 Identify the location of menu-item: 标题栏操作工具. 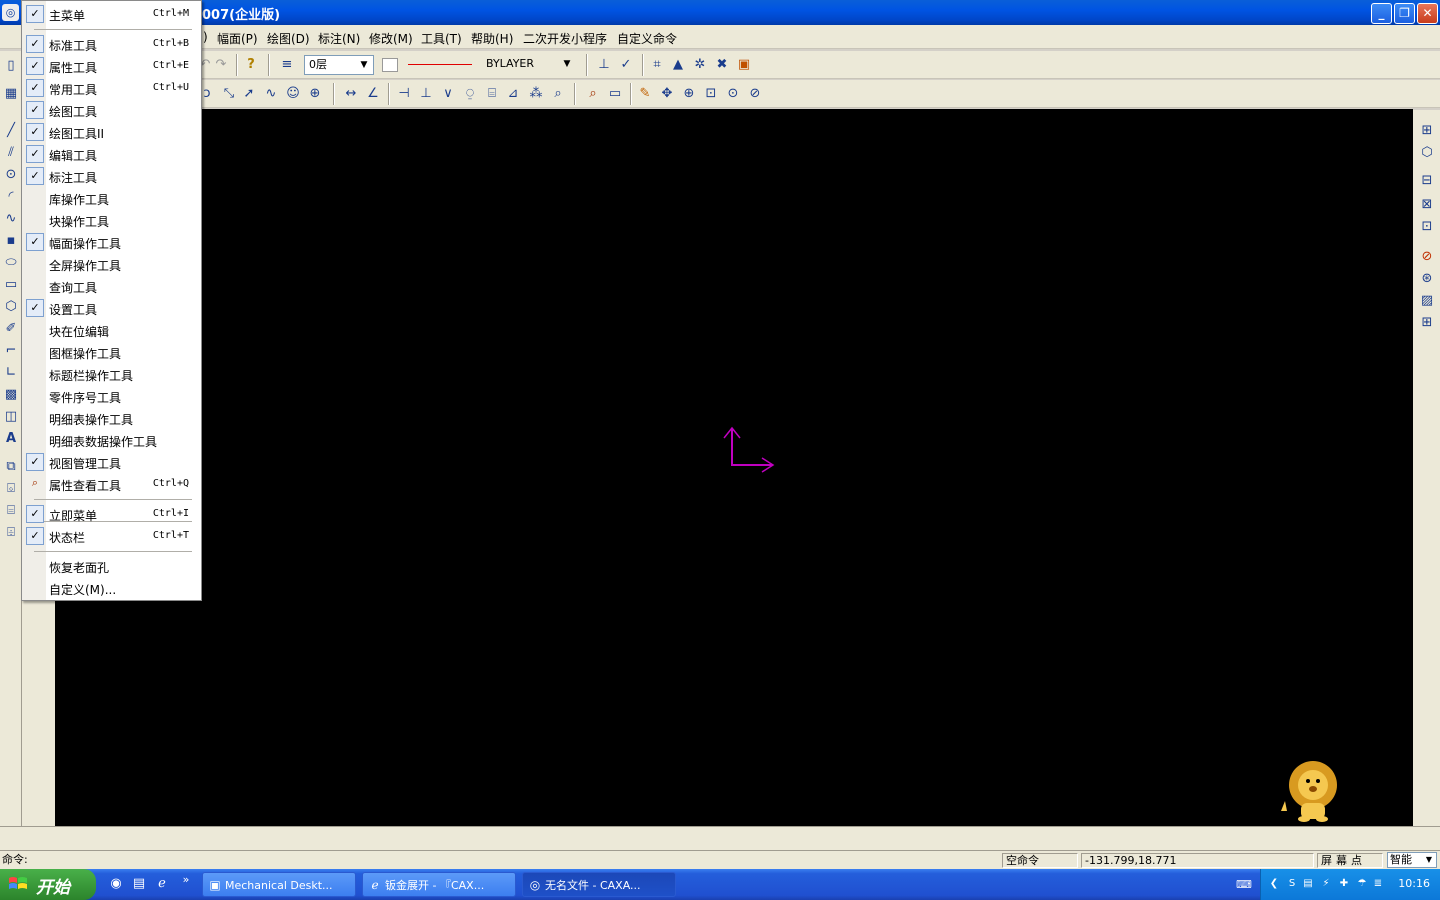
(111, 374).